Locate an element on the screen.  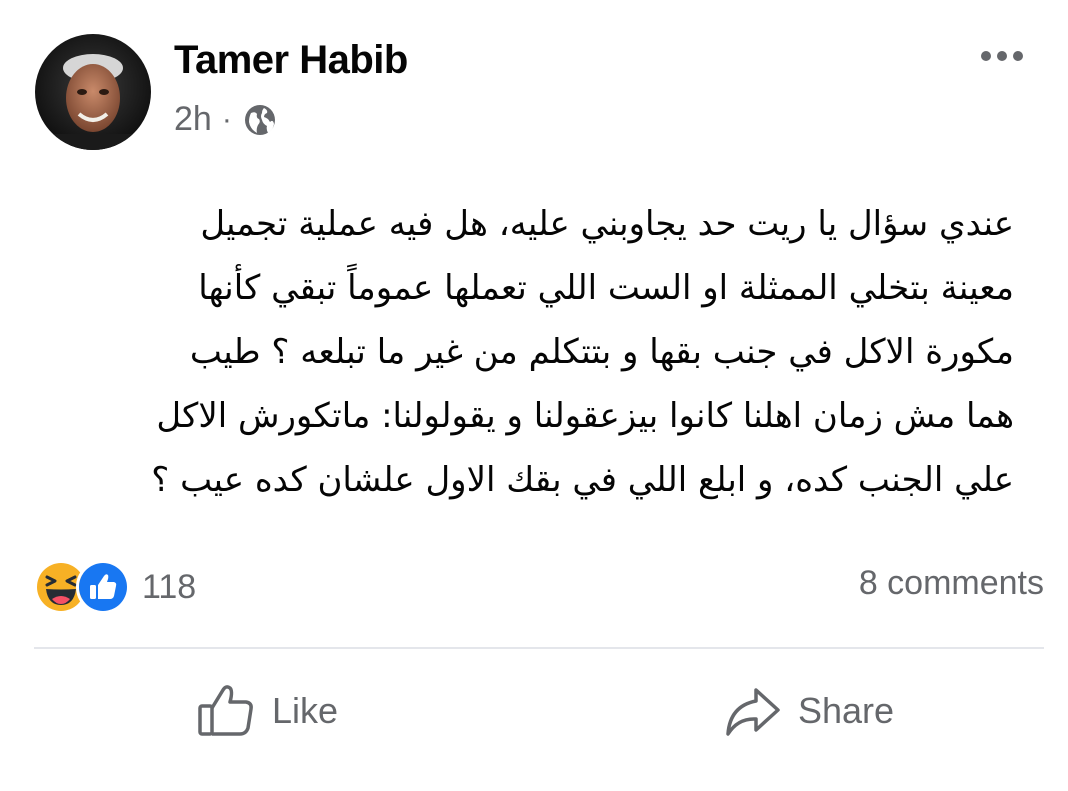
like-label: Like is located at coordinates (305, 710).